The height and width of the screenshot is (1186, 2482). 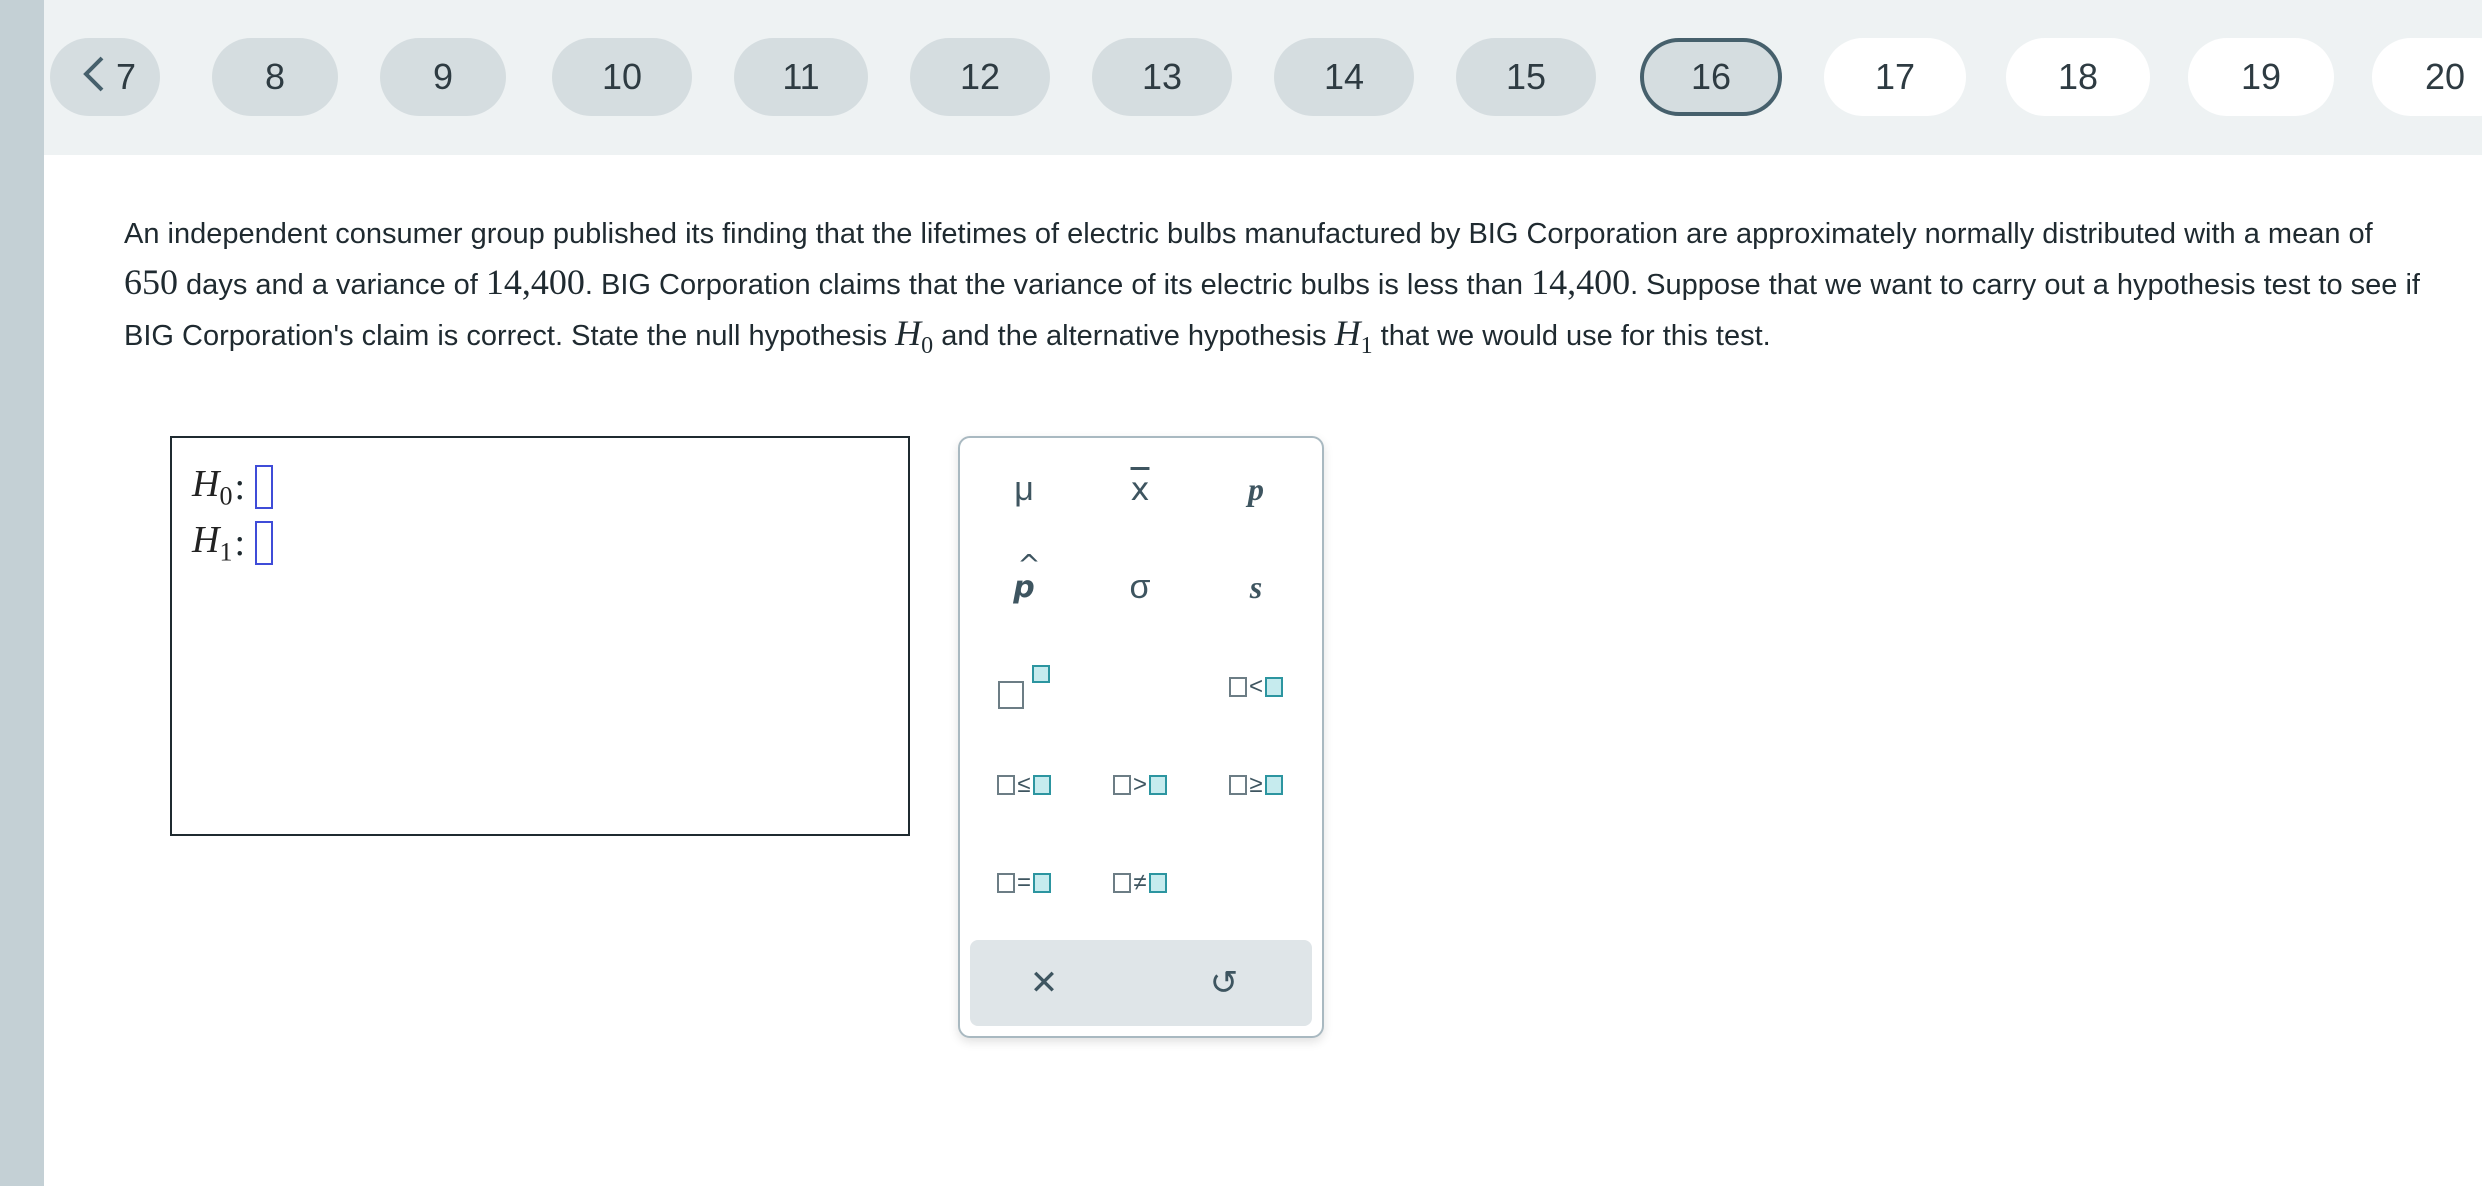 What do you see at coordinates (1140, 883) in the screenshot?
I see `not-equal-button: ≠` at bounding box center [1140, 883].